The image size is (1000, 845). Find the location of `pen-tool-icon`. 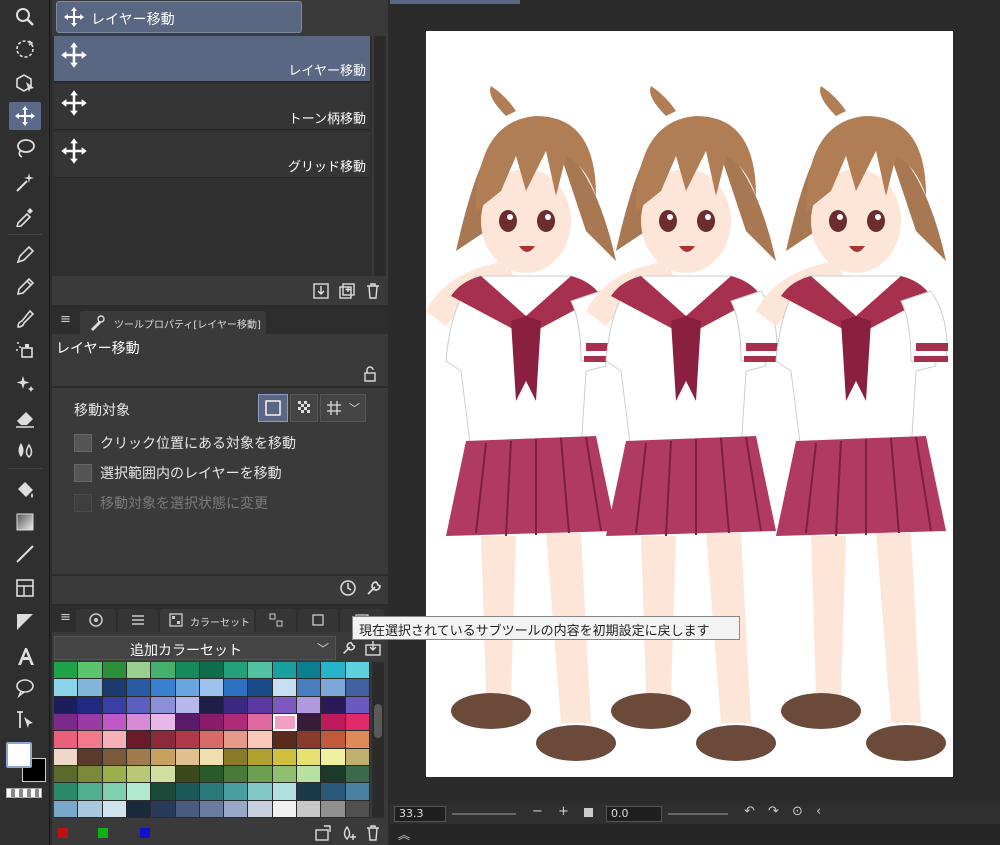

pen-tool-icon is located at coordinates (25, 254).